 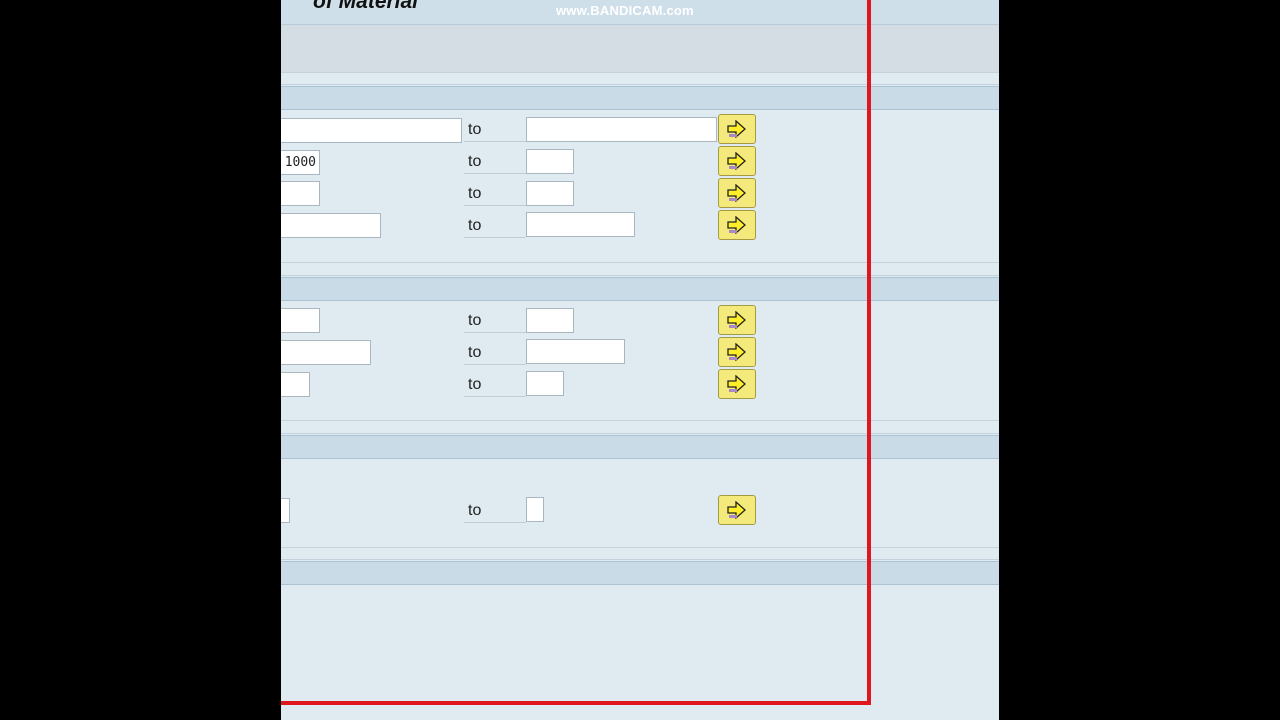 What do you see at coordinates (869, 352) in the screenshot?
I see `highlight-frame-right` at bounding box center [869, 352].